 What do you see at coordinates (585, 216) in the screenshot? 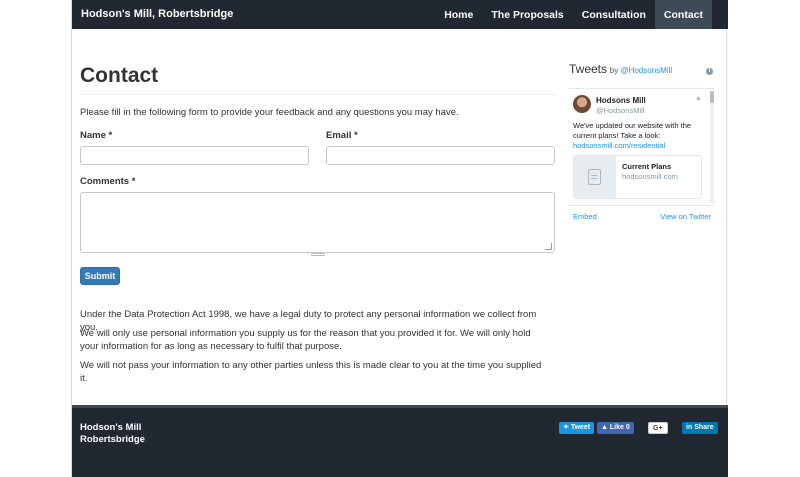
I see `embed-link: Embed` at bounding box center [585, 216].